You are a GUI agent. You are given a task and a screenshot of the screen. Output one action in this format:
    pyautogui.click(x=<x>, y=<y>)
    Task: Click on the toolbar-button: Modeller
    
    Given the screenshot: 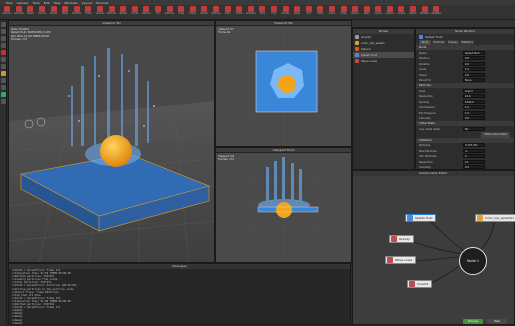 What is the action you would take?
    pyautogui.click(x=424, y=12)
    